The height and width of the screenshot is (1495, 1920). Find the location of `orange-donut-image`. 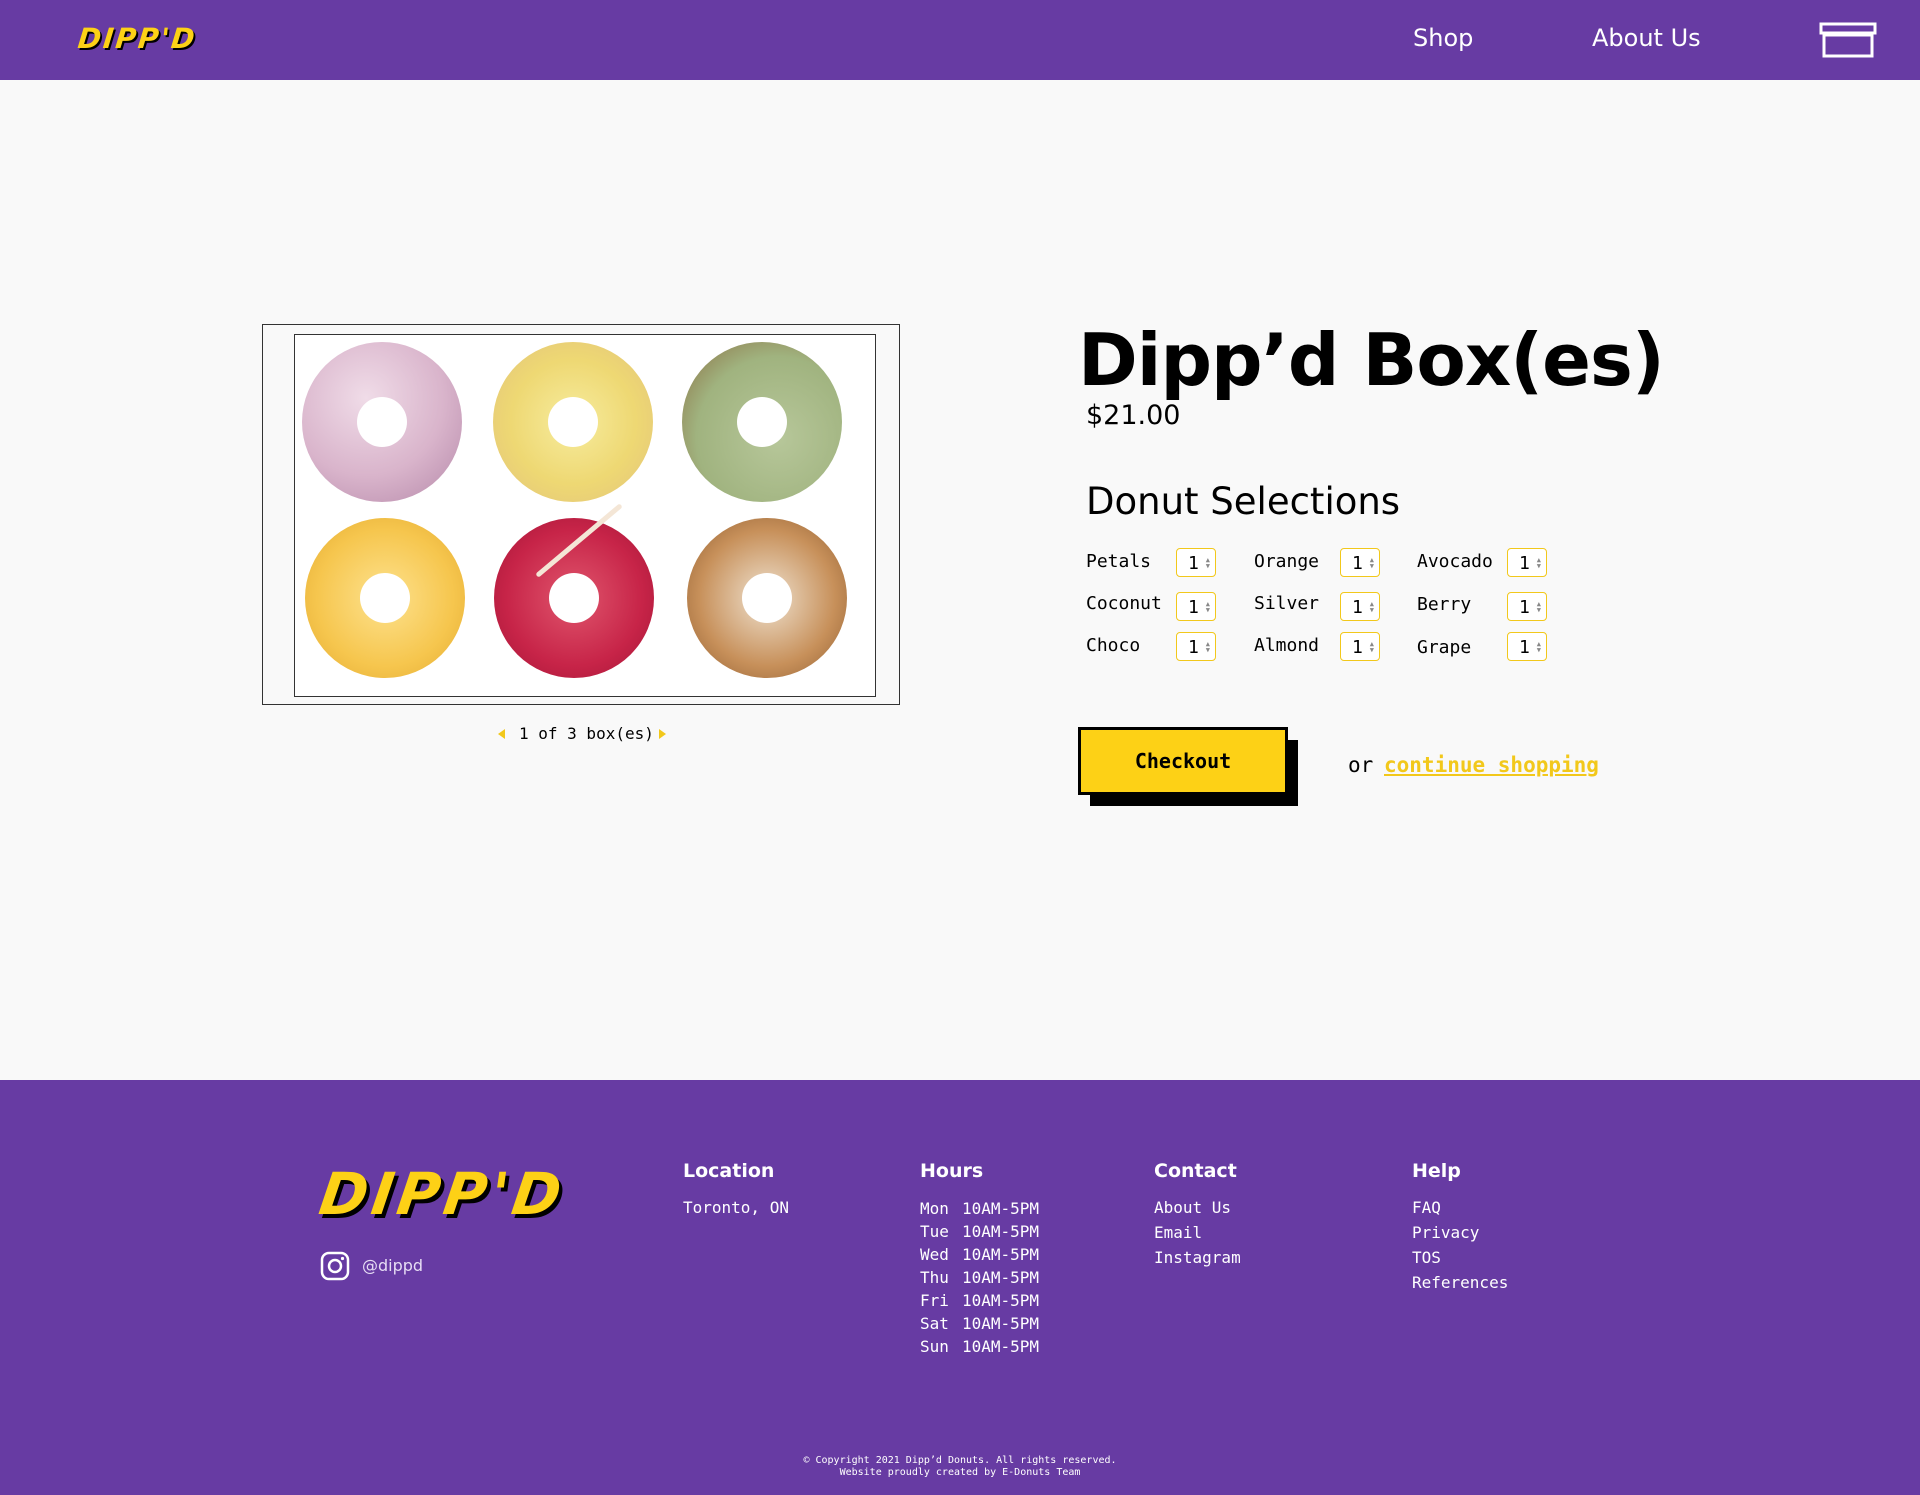

orange-donut-image is located at coordinates (385, 598).